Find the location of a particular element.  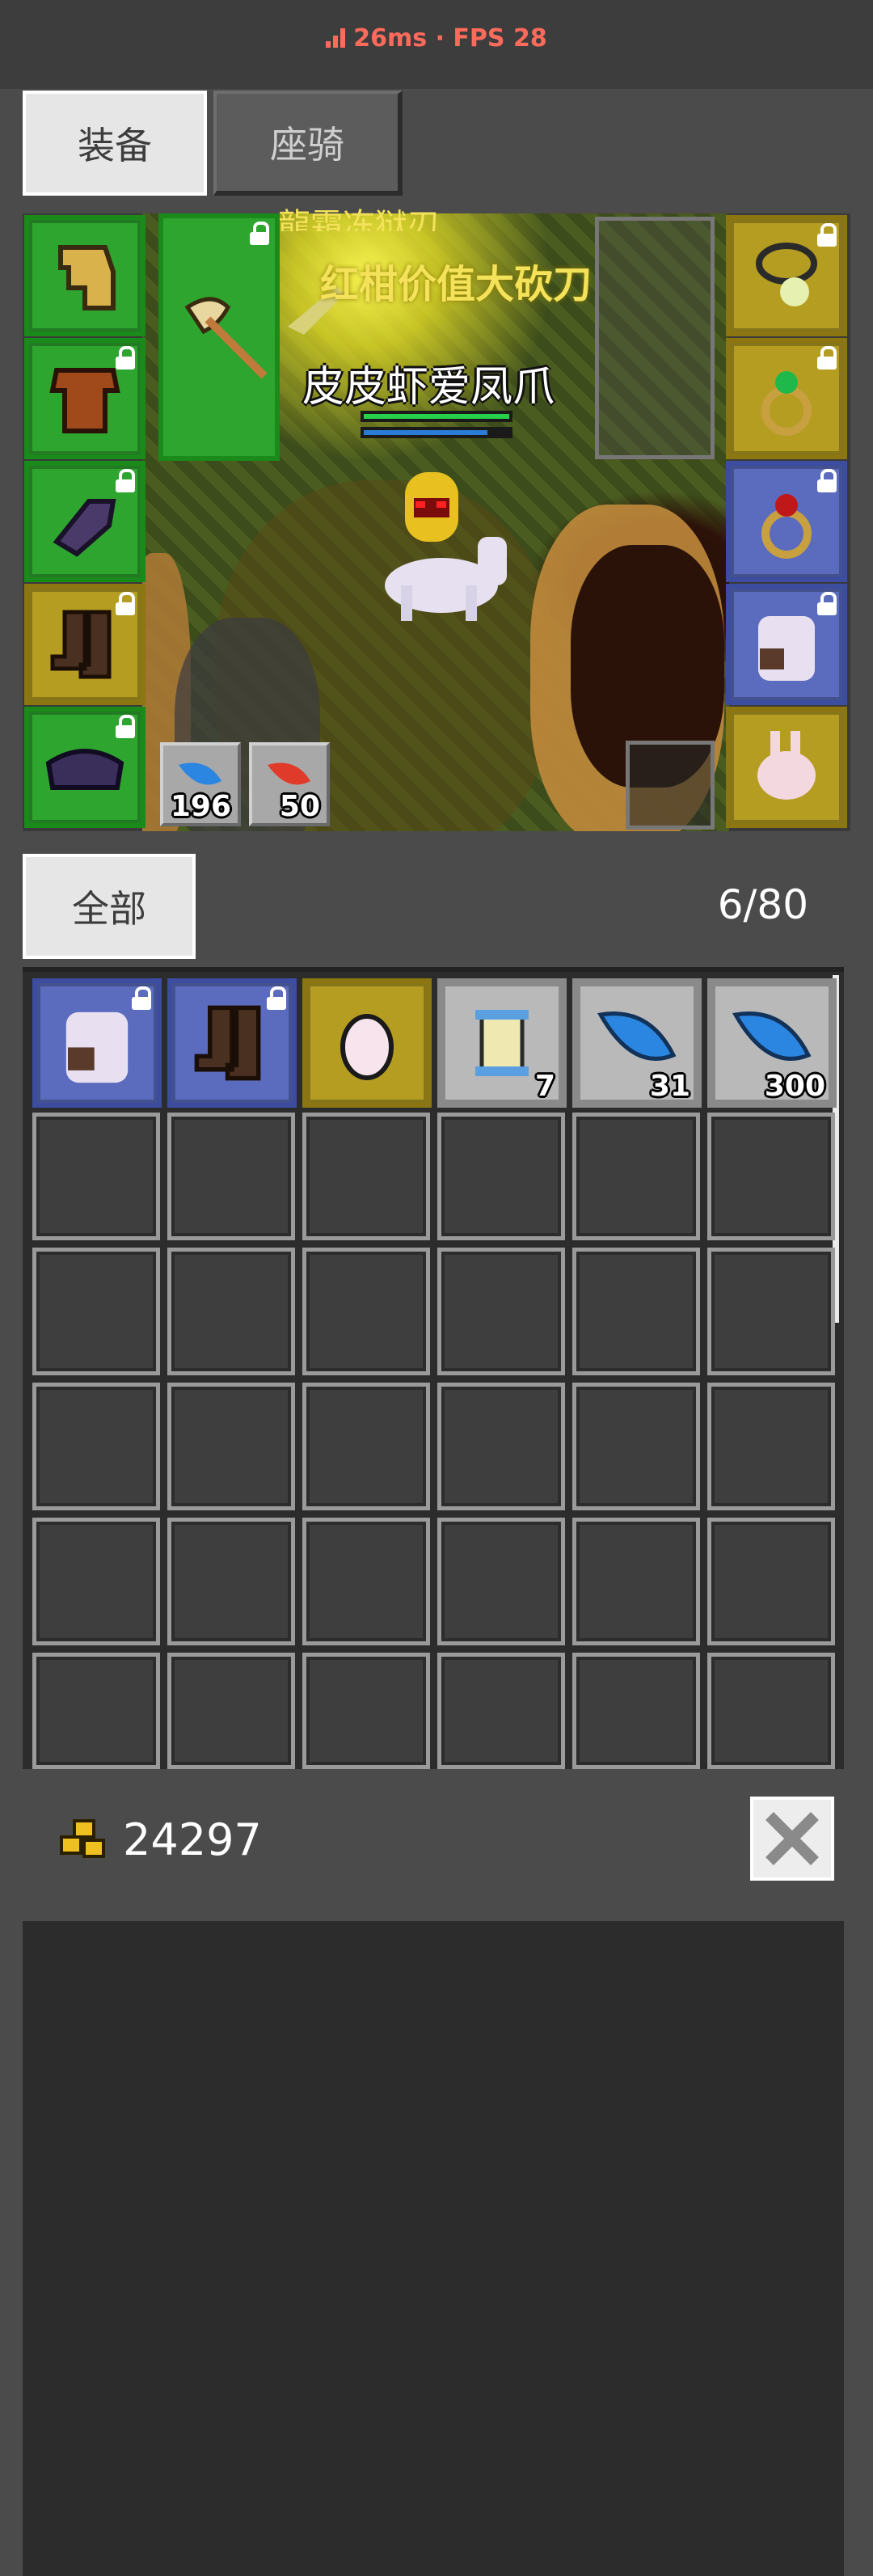

equip-slot-armor is located at coordinates (85, 398).